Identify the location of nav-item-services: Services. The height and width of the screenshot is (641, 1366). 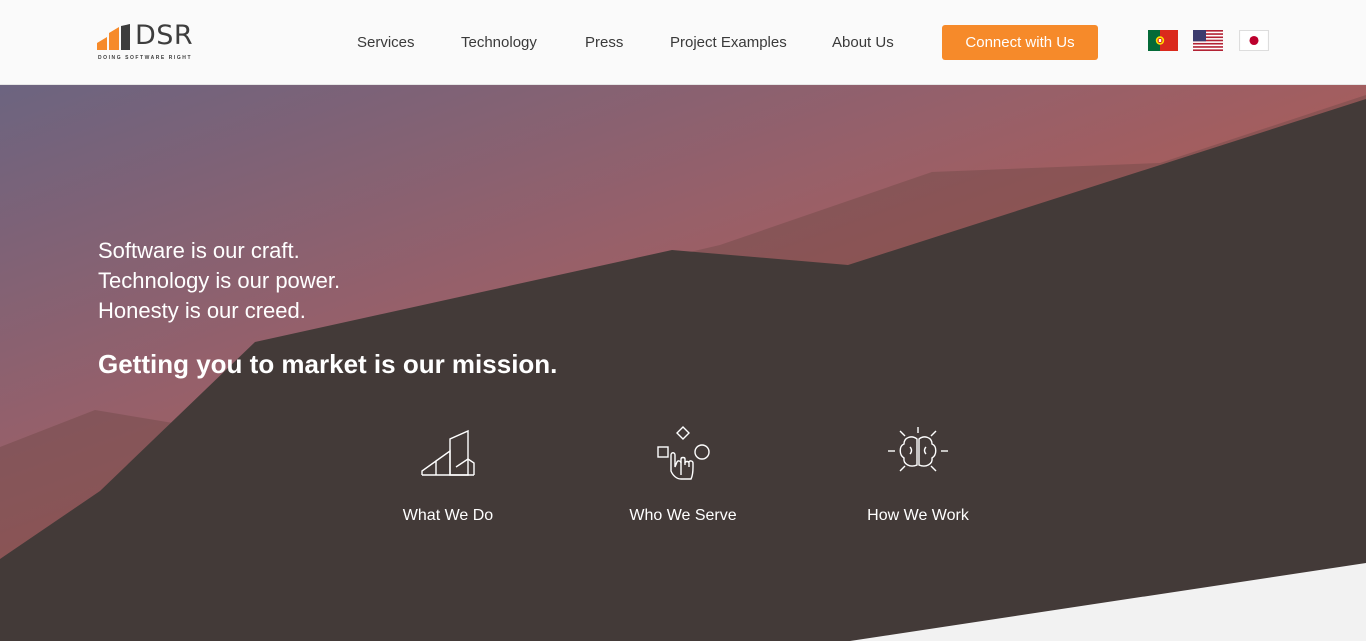
(386, 42).